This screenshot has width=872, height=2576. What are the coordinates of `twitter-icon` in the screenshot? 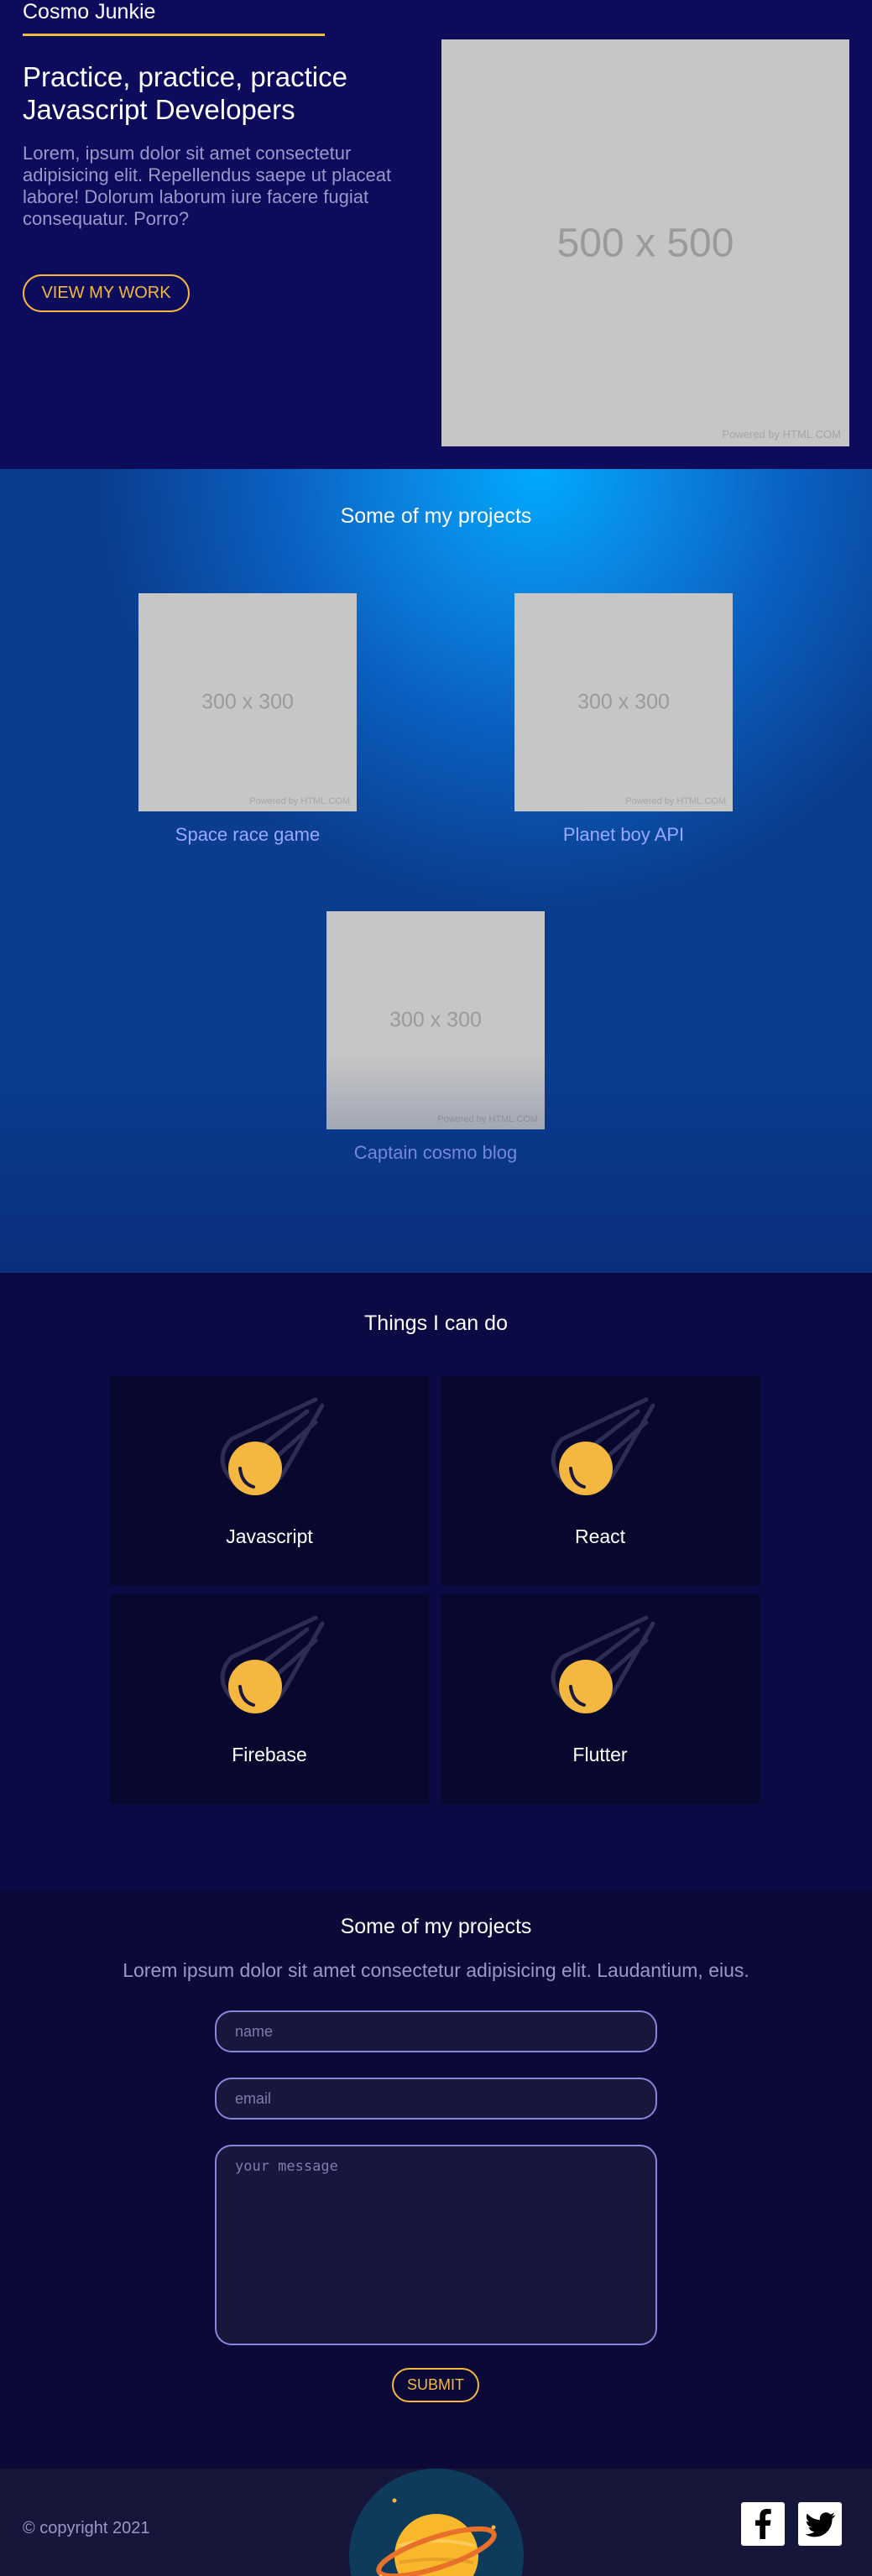 It's located at (820, 2524).